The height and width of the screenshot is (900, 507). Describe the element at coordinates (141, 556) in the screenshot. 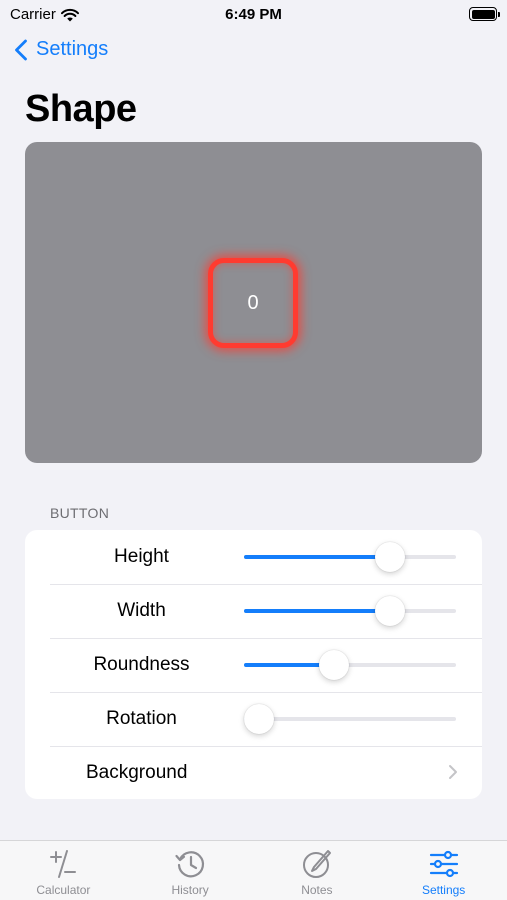

I see `height-label: Height` at that location.